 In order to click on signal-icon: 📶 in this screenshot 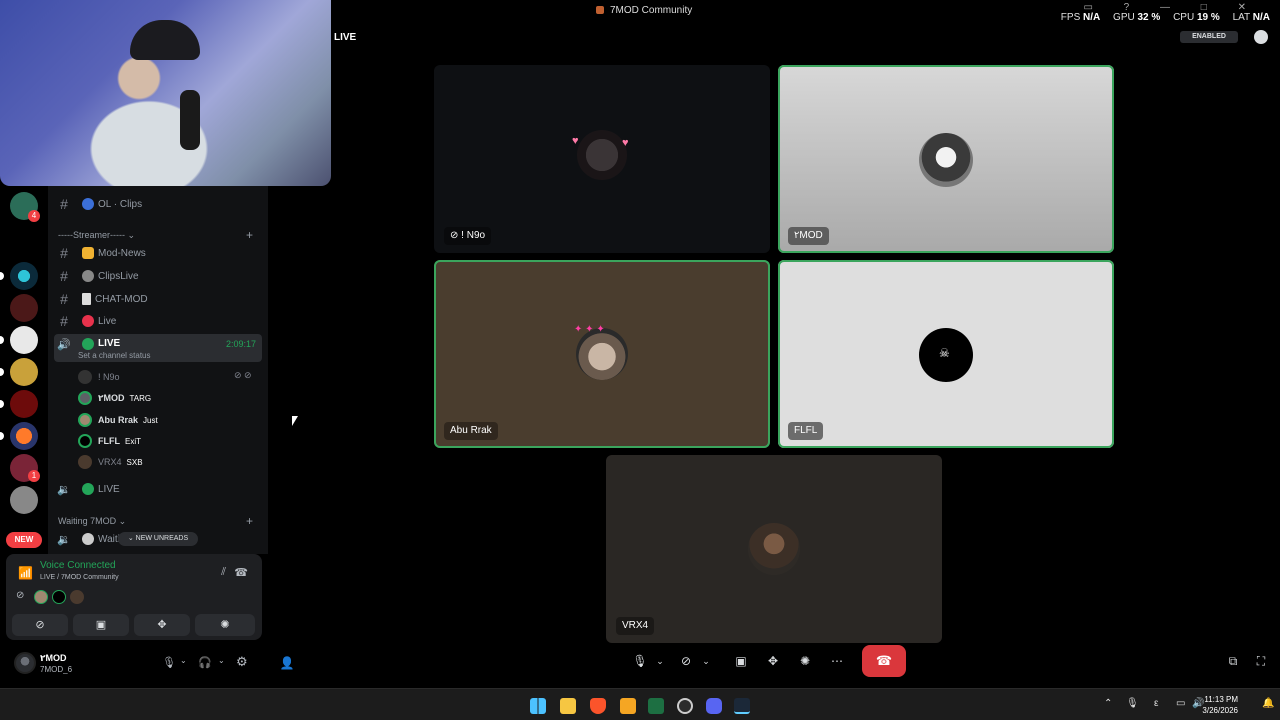, I will do `click(25, 573)`.